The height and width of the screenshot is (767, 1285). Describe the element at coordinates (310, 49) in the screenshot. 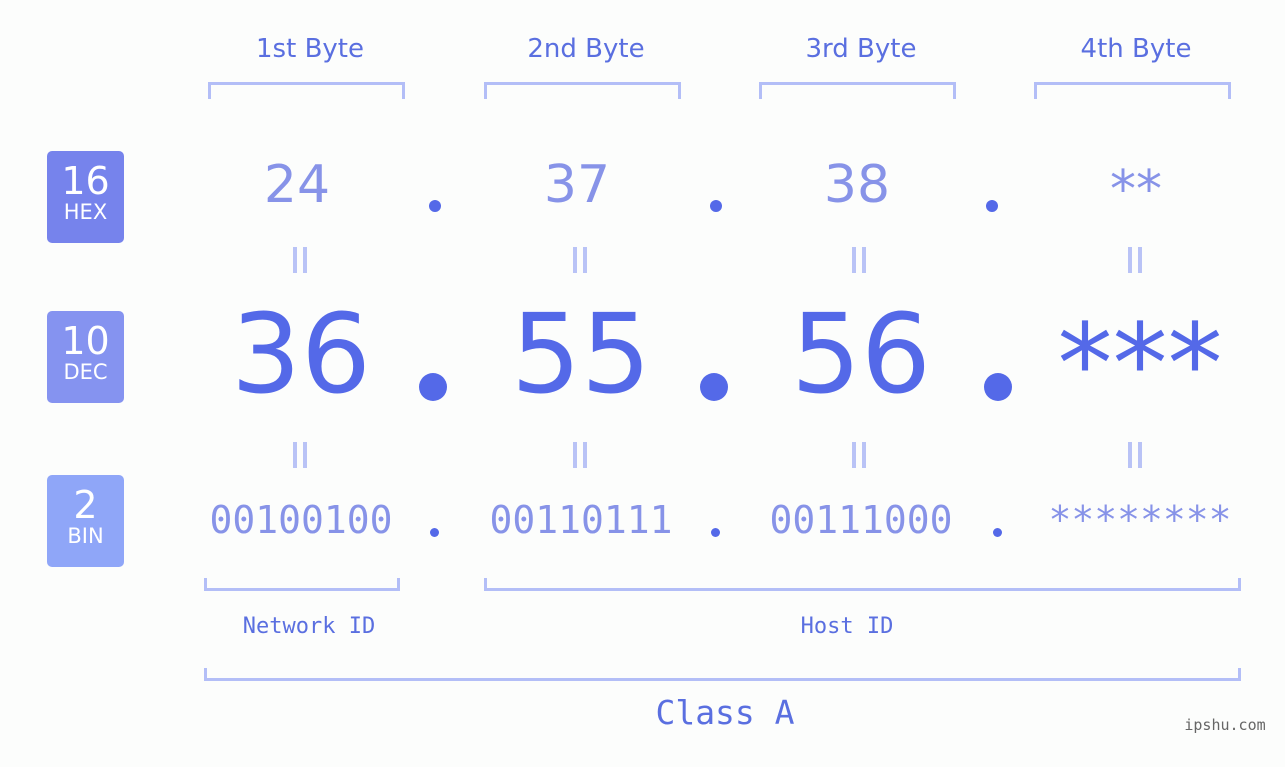

I see `byte-header-1: 1st Byte` at that location.